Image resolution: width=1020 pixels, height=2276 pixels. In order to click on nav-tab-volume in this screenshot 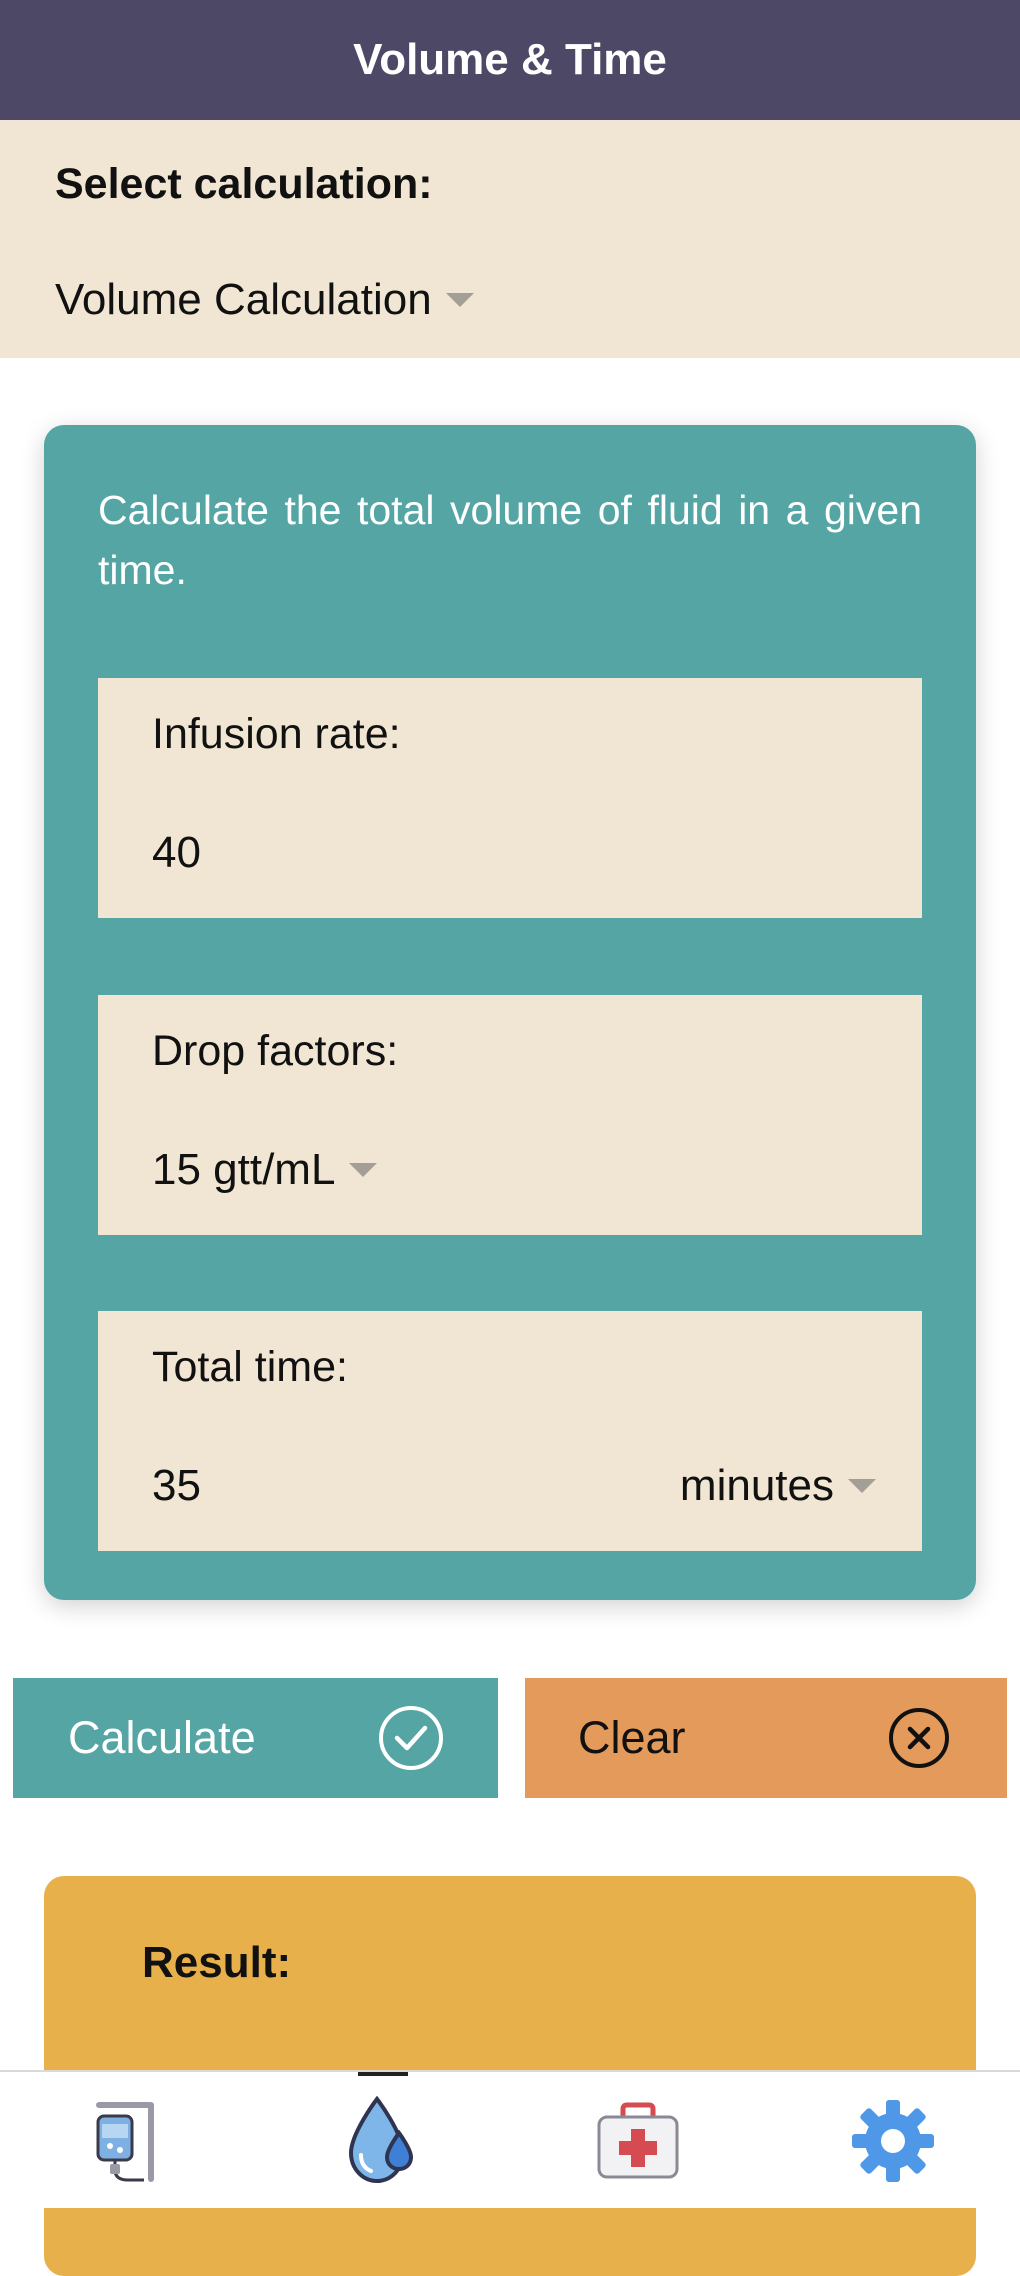, I will do `click(382, 2141)`.